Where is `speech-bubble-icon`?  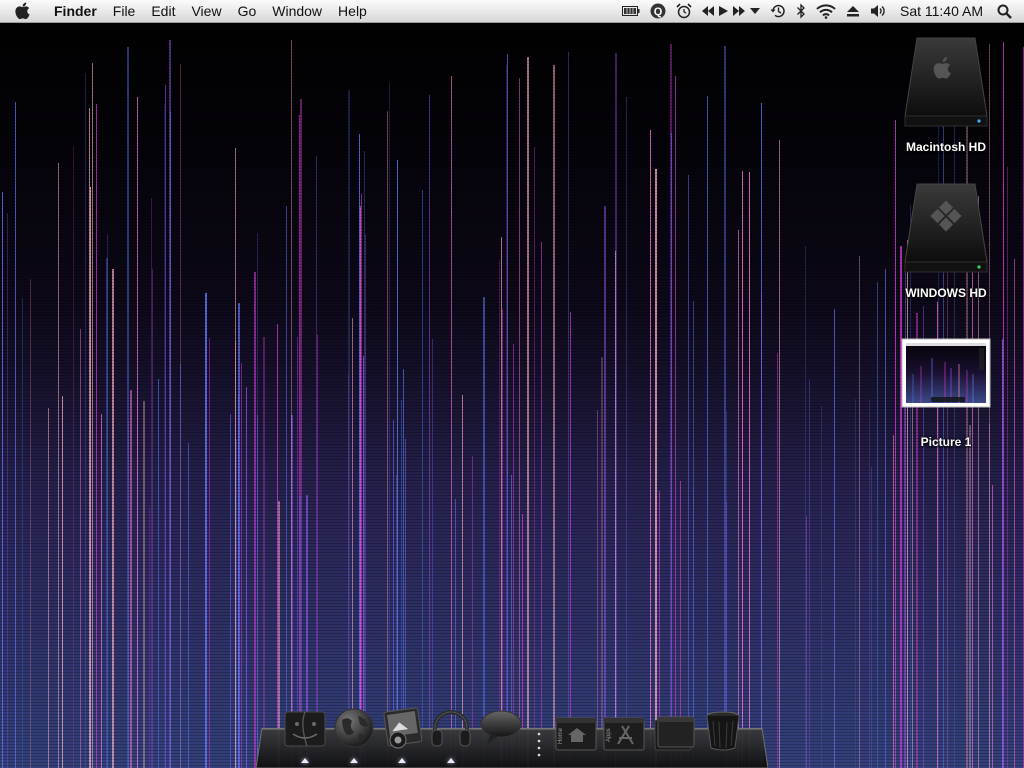
speech-bubble-icon is located at coordinates (501, 728).